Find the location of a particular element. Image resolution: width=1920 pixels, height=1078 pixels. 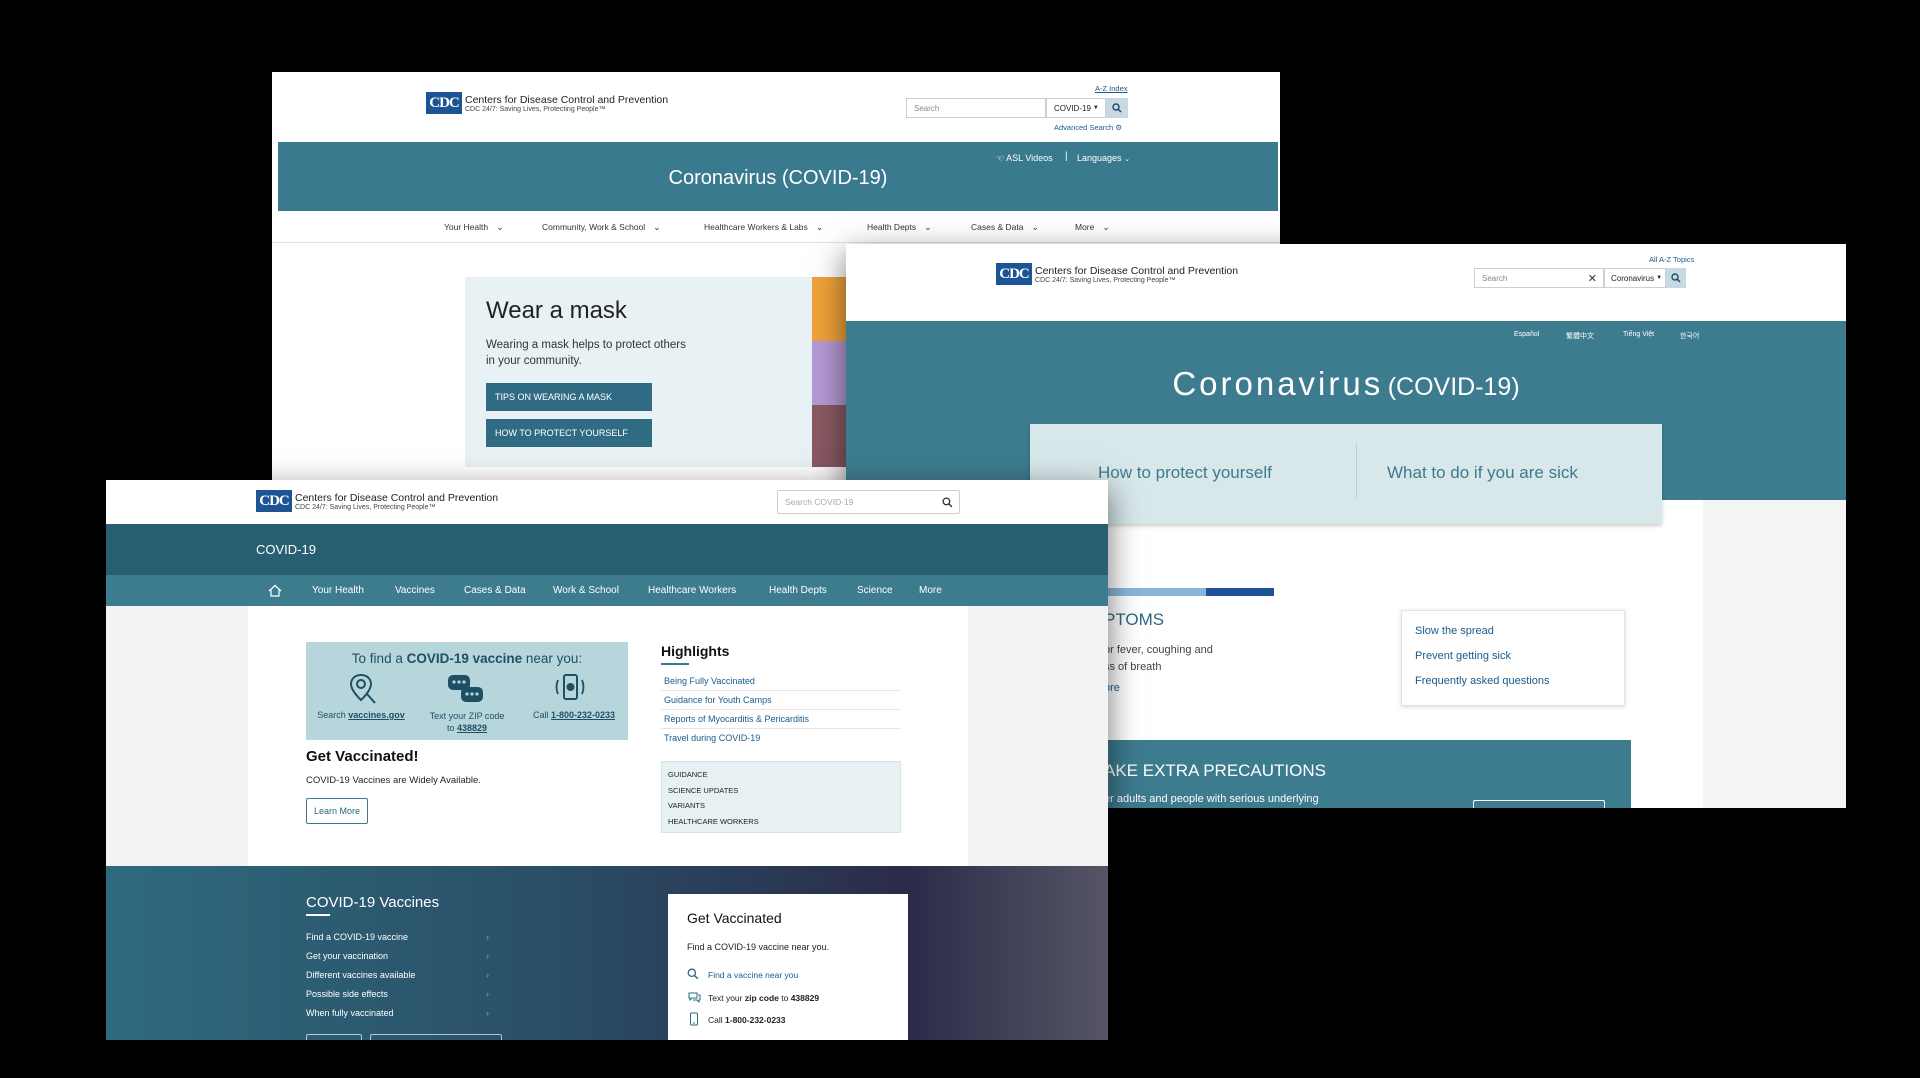

how-to-protect-button: HOW TO PROTECT YOURSELF is located at coordinates (569, 433).